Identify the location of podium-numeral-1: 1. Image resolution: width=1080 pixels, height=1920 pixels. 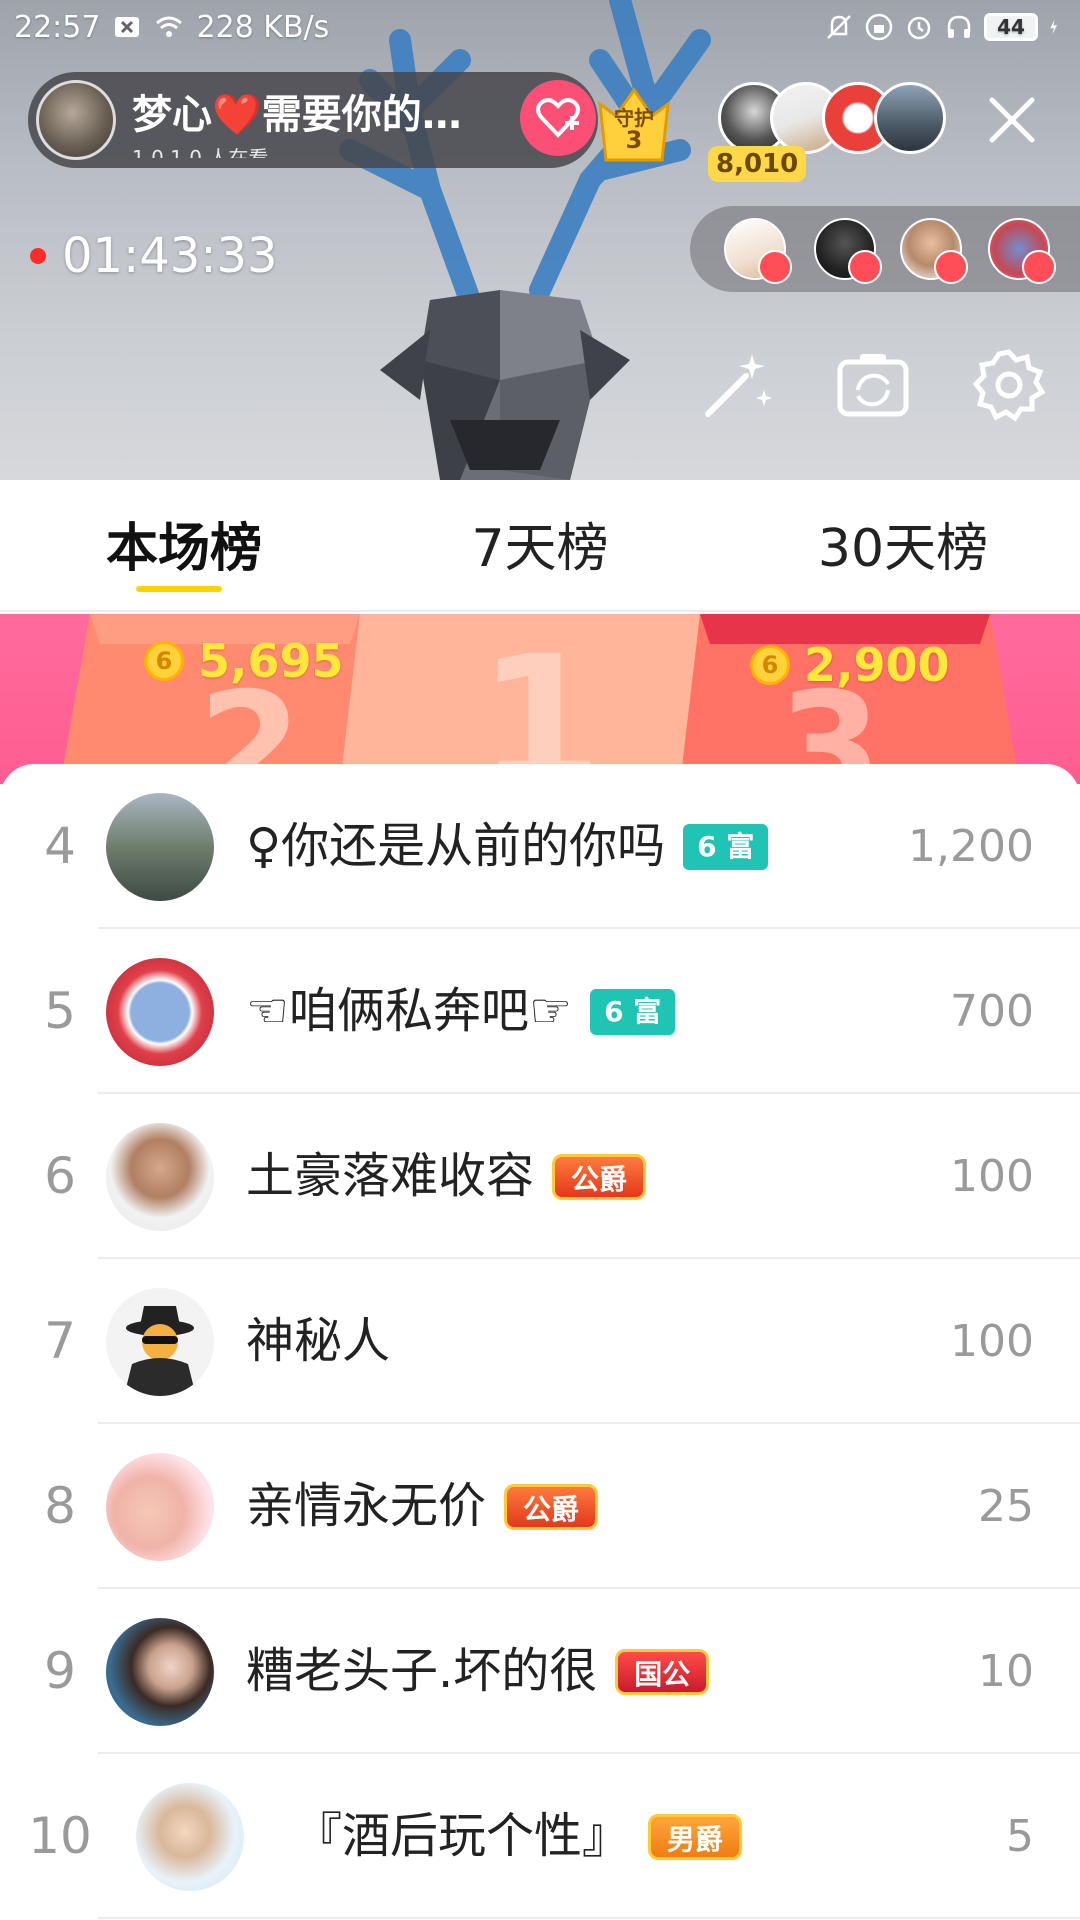
(539, 701).